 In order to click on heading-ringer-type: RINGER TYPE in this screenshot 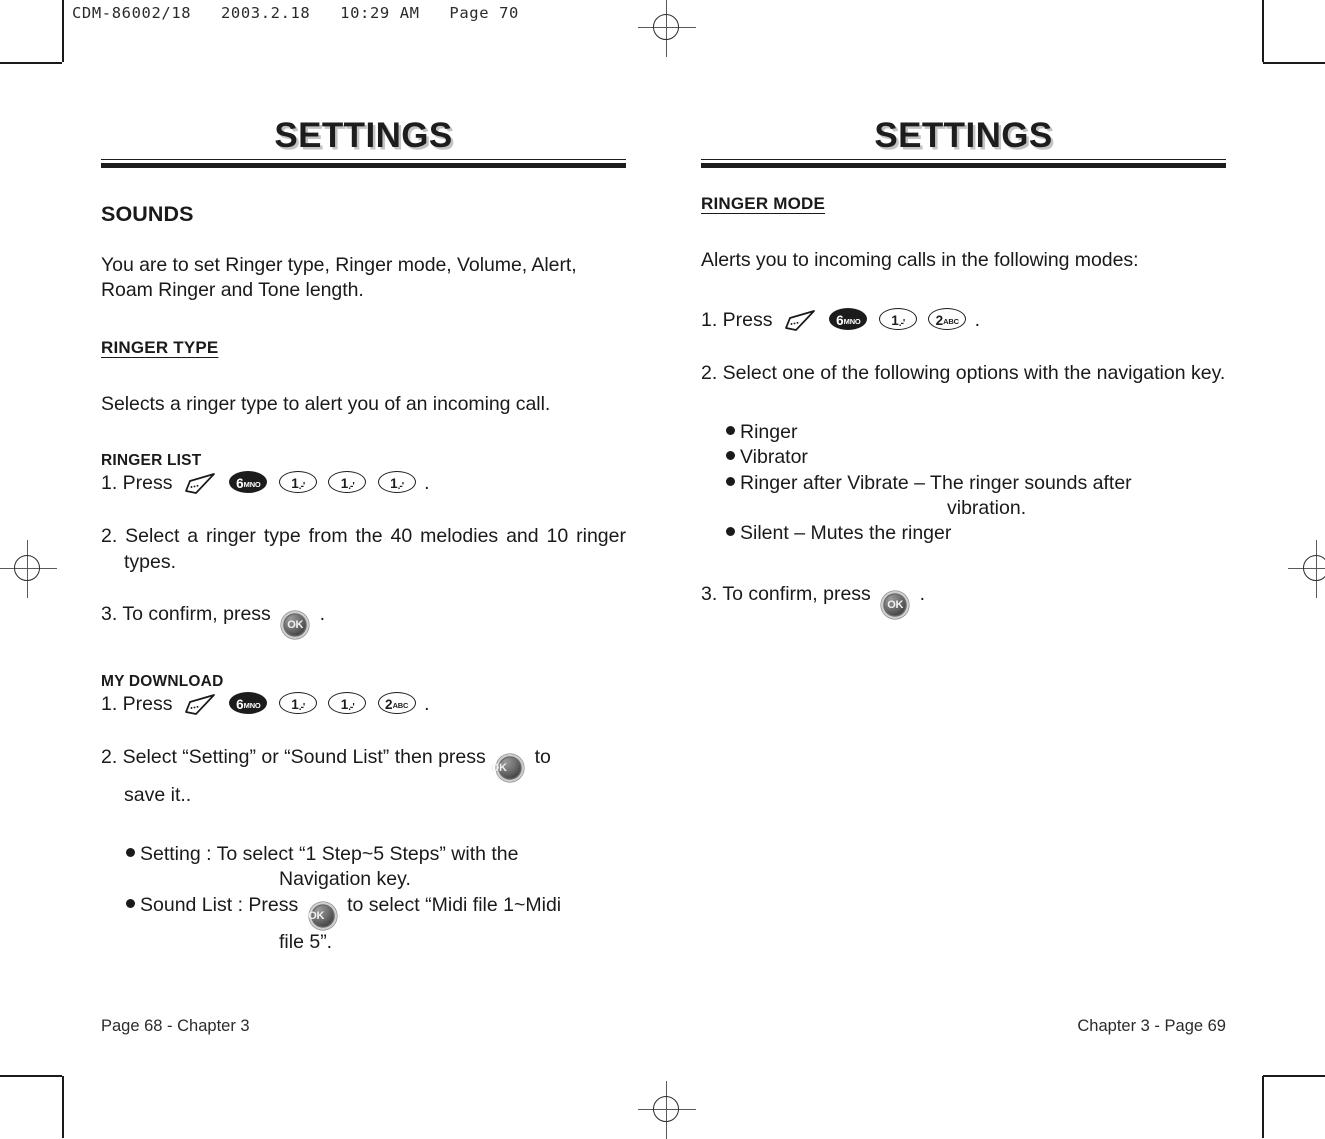, I will do `click(160, 348)`.